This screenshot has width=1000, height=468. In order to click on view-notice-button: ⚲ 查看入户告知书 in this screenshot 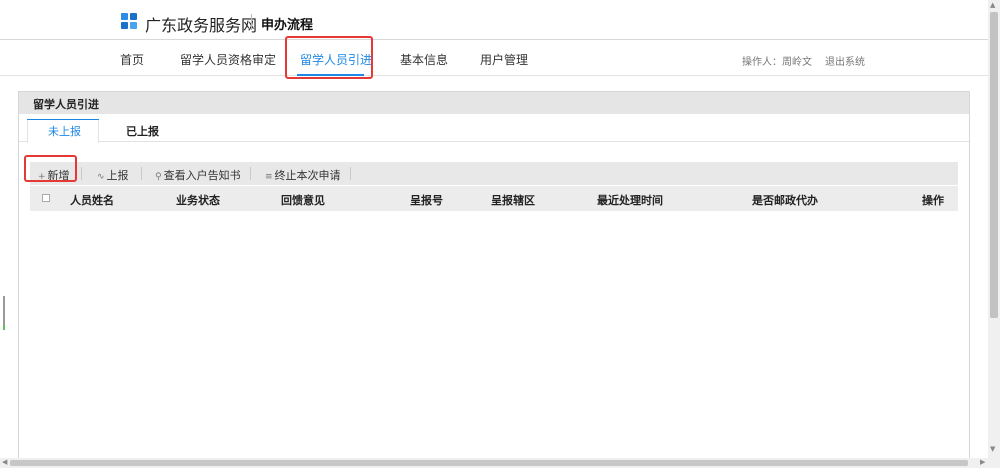, I will do `click(198, 175)`.